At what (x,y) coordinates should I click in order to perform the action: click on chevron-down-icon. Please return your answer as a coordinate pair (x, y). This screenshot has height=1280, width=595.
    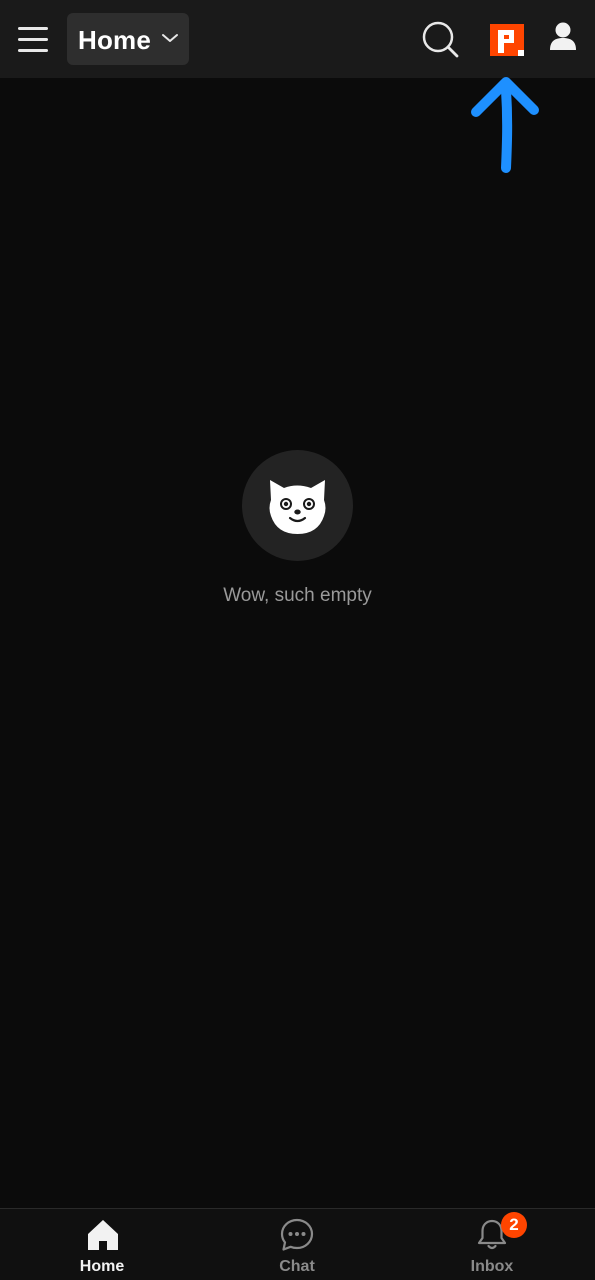
    Looking at the image, I should click on (170, 38).